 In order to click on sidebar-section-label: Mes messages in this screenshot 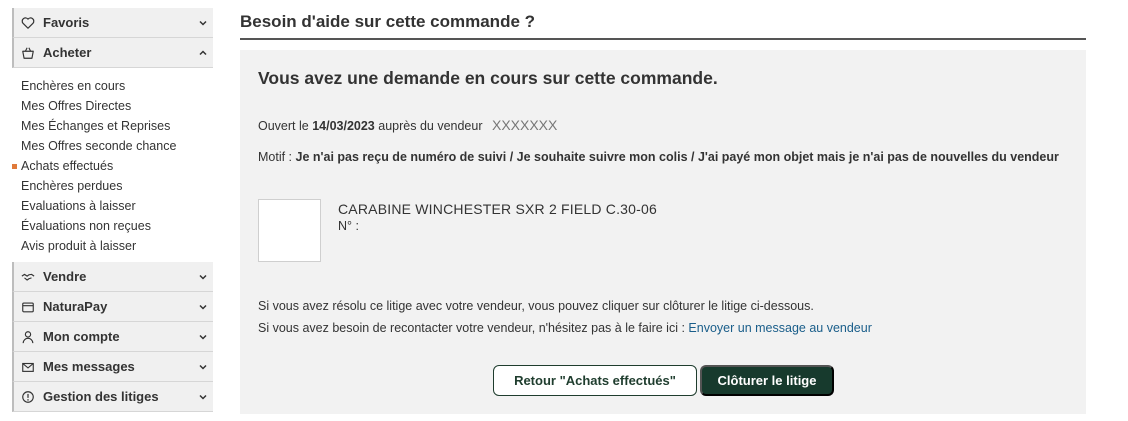, I will do `click(89, 366)`.